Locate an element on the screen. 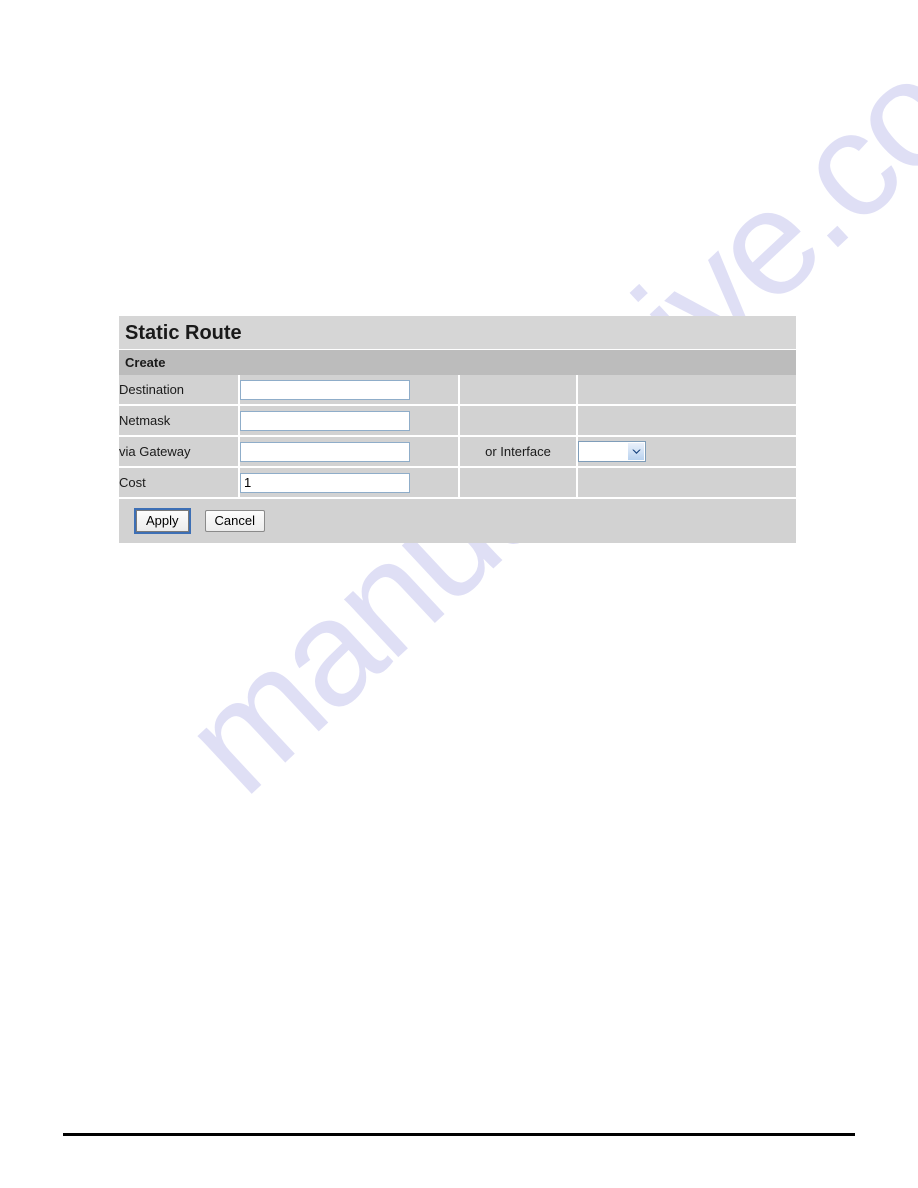 The height and width of the screenshot is (1188, 918). page-title: Static Route is located at coordinates (183, 332).